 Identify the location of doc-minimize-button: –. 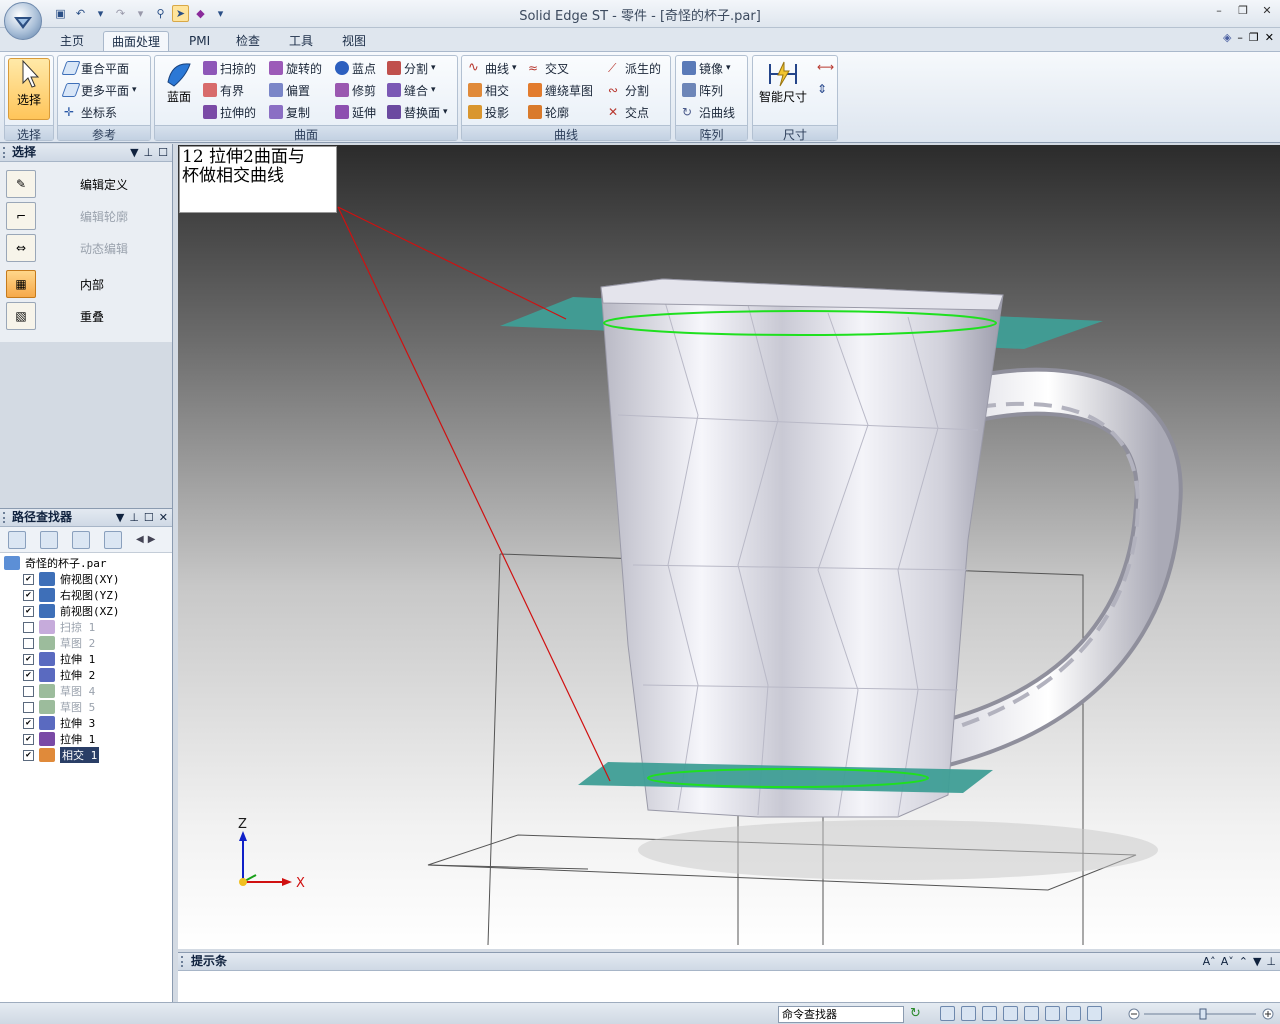
(1240, 37).